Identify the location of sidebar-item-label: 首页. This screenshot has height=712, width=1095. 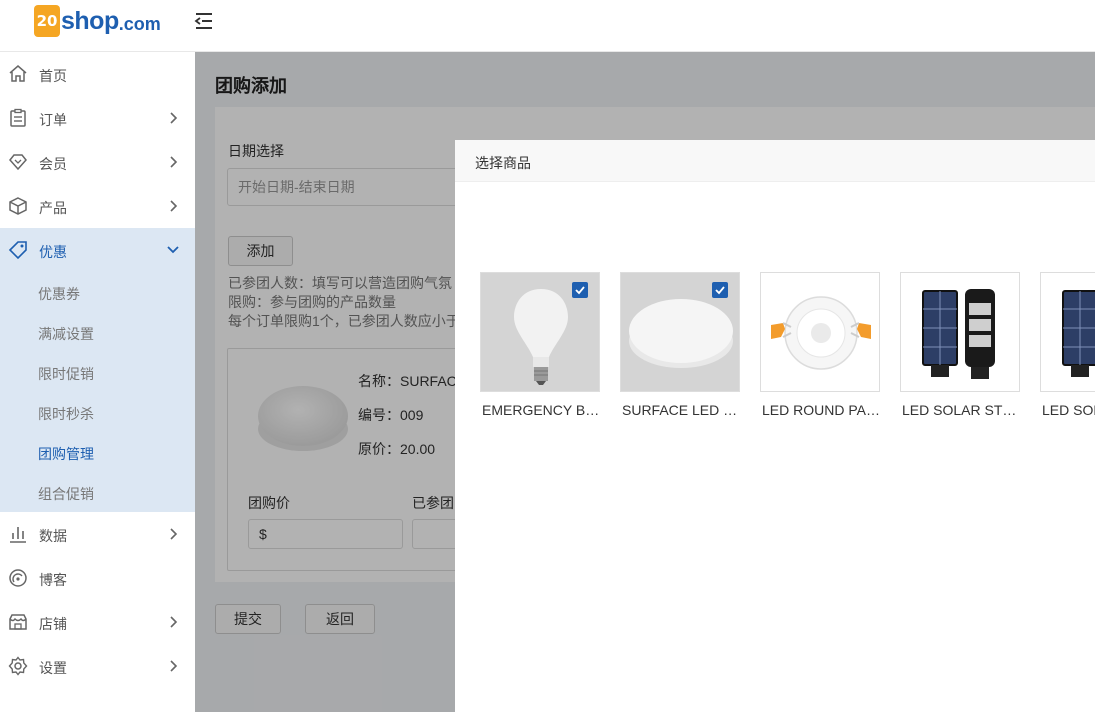
(53, 76).